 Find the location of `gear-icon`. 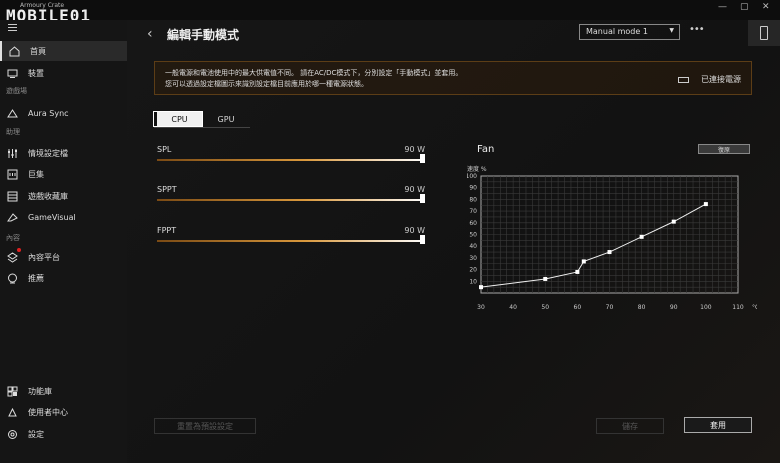

gear-icon is located at coordinates (12, 434).